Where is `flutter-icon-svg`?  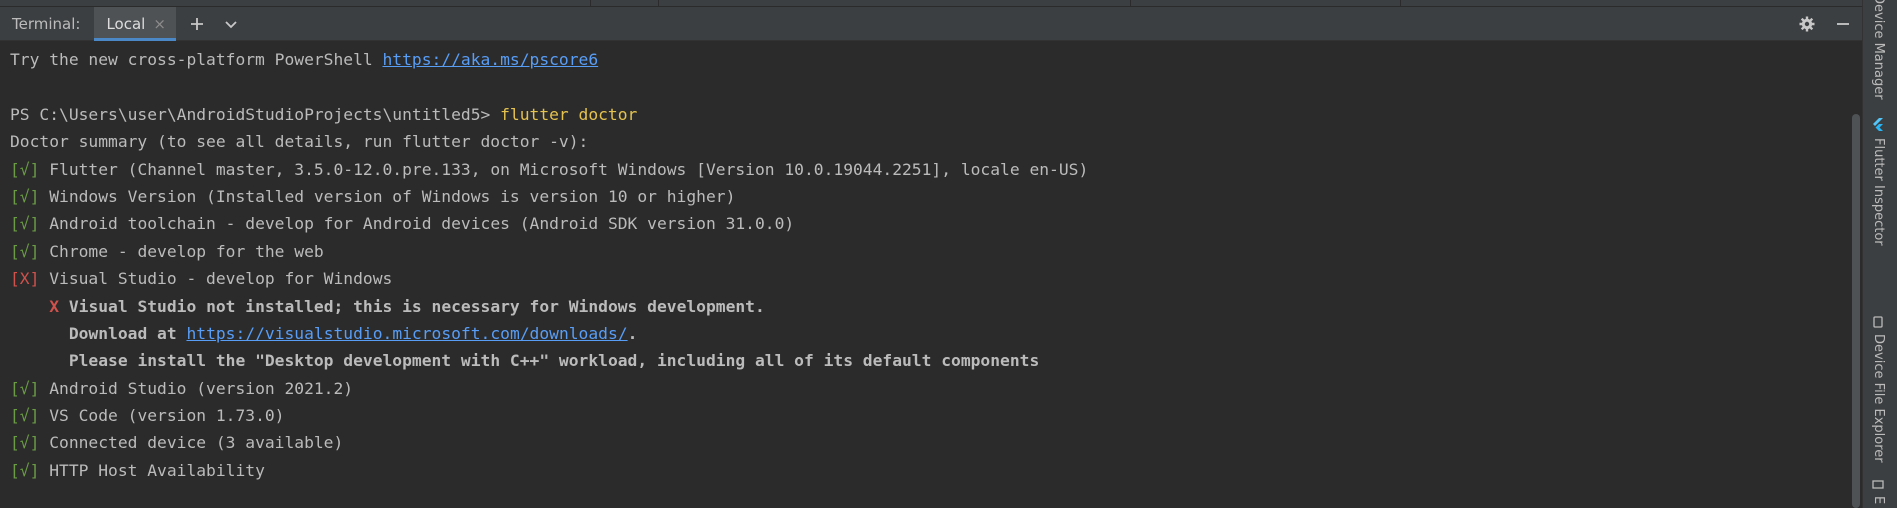
flutter-icon-svg is located at coordinates (1878, 124).